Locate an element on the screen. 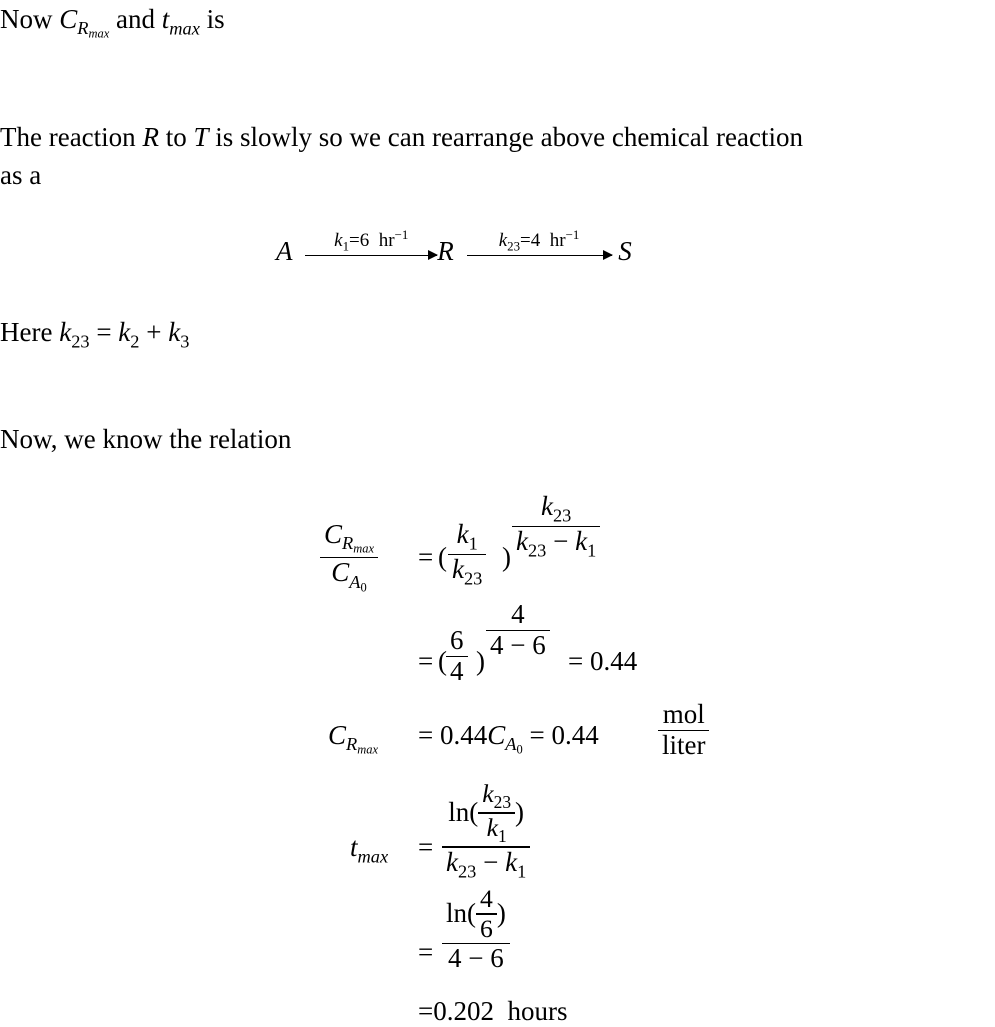 The height and width of the screenshot is (1027, 995). arrow-1-label: k1=6 hr−1 is located at coordinates (371, 240).